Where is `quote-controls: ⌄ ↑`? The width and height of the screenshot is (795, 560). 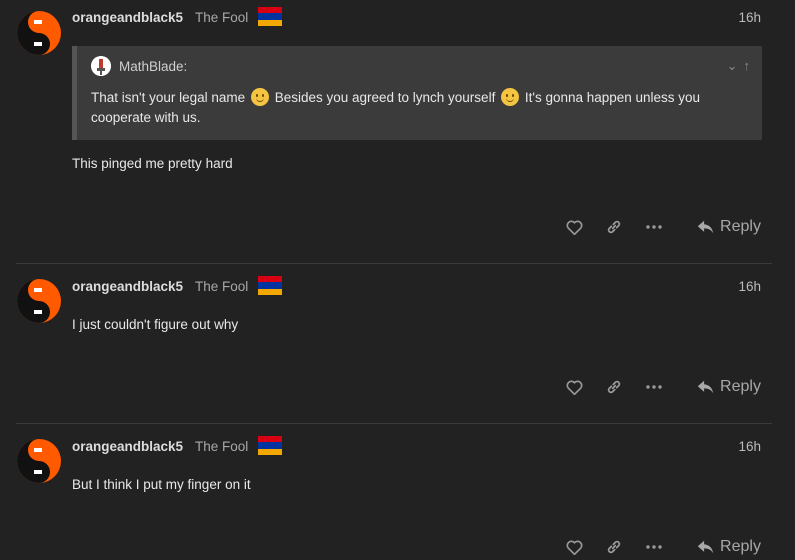
quote-controls: ⌄ ↑ is located at coordinates (738, 66).